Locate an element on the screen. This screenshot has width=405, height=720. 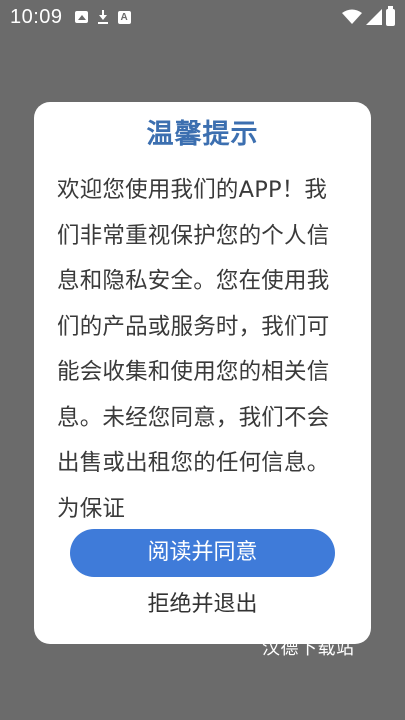
notification-icons: A is located at coordinates (102, 17).